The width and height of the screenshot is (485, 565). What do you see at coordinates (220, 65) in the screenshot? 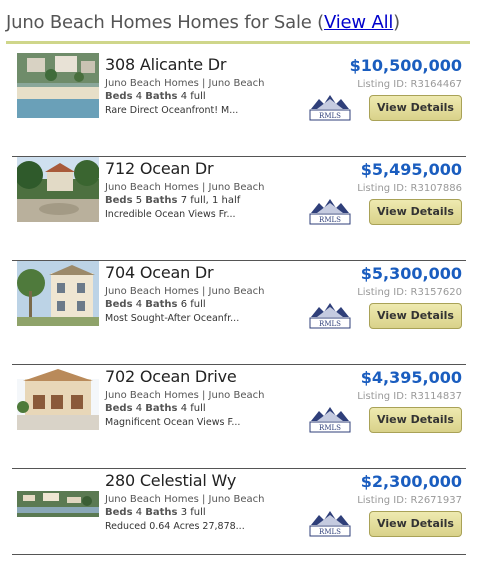
I see `listing-address: 308 Alicante Dr` at bounding box center [220, 65].